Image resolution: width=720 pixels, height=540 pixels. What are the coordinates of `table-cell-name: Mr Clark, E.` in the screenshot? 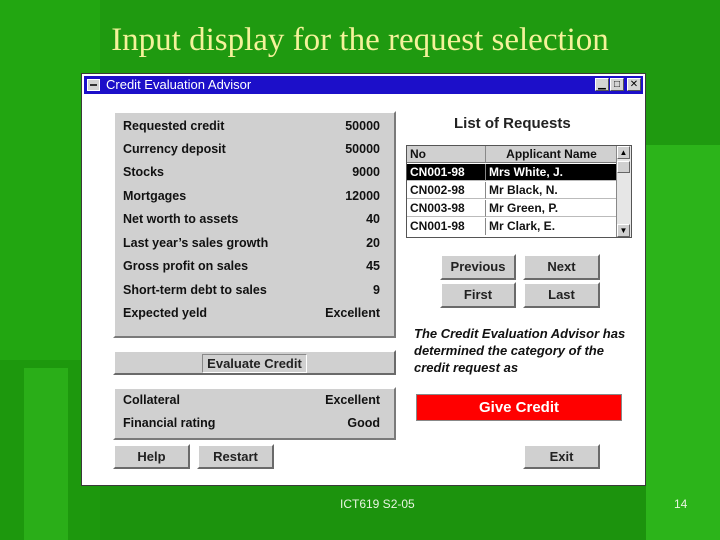 It's located at (552, 226).